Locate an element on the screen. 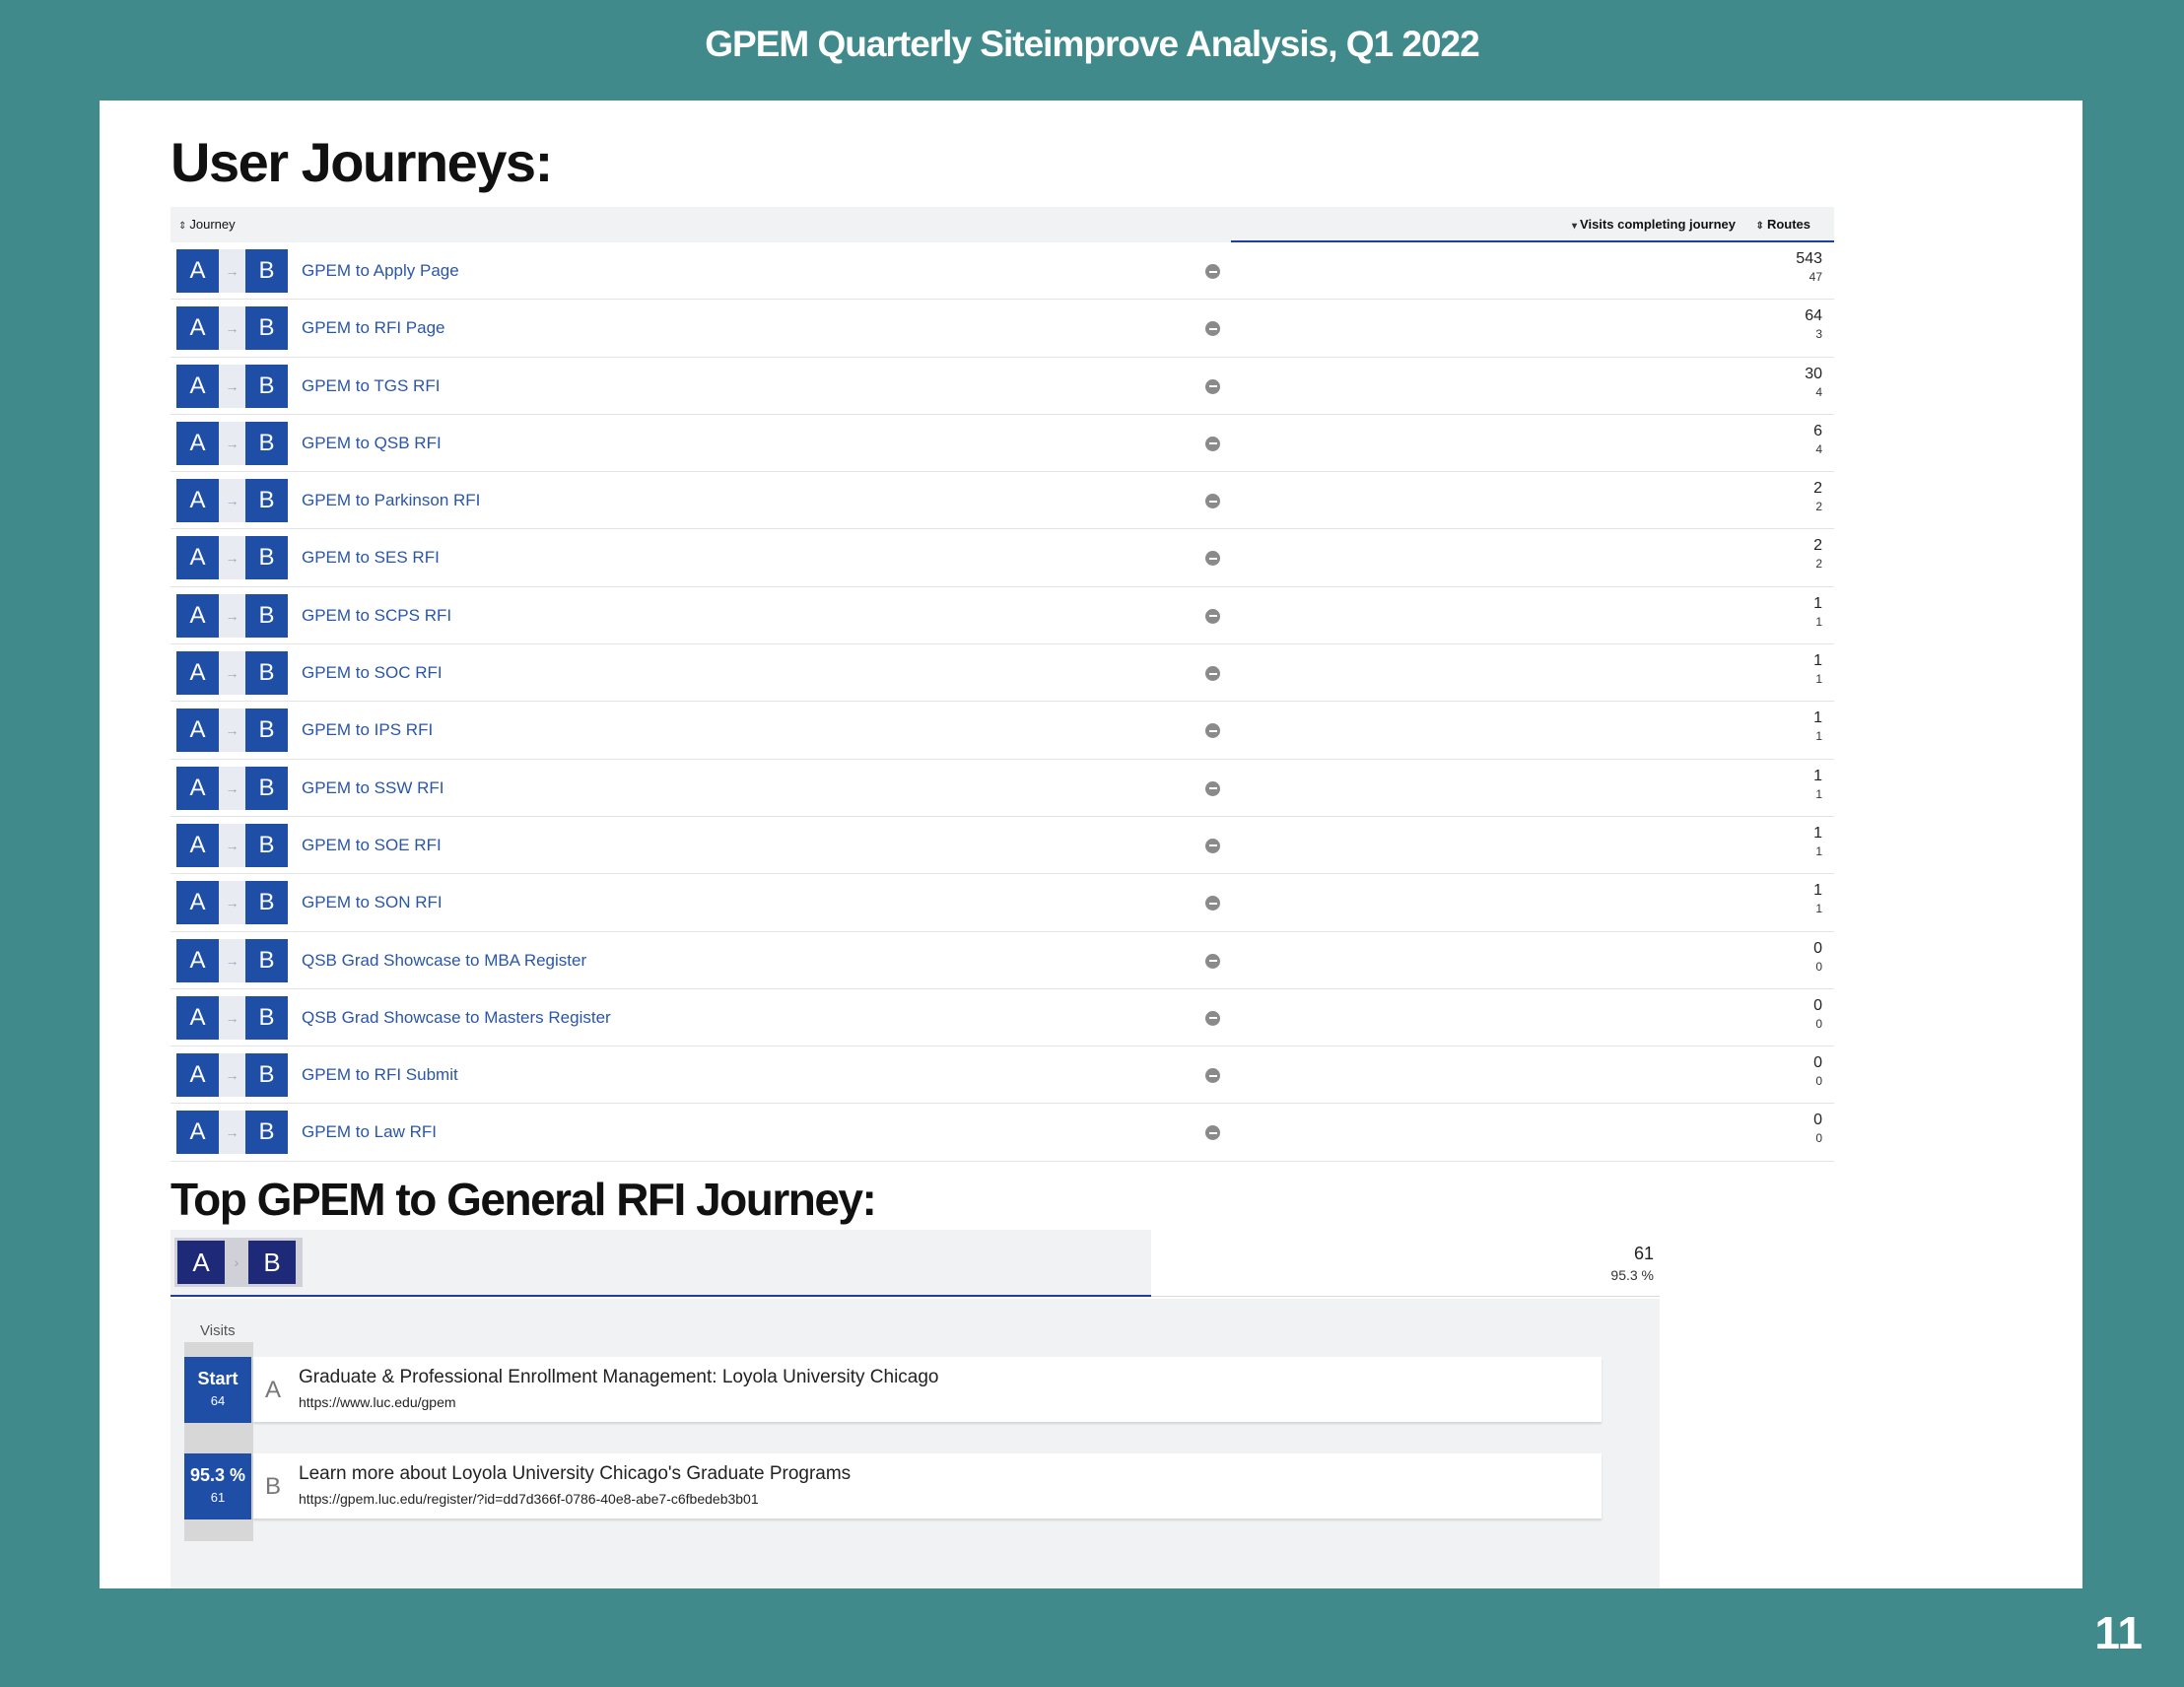  table-row: A → B GPEM to SON RFI 1 1 is located at coordinates (1002, 903).